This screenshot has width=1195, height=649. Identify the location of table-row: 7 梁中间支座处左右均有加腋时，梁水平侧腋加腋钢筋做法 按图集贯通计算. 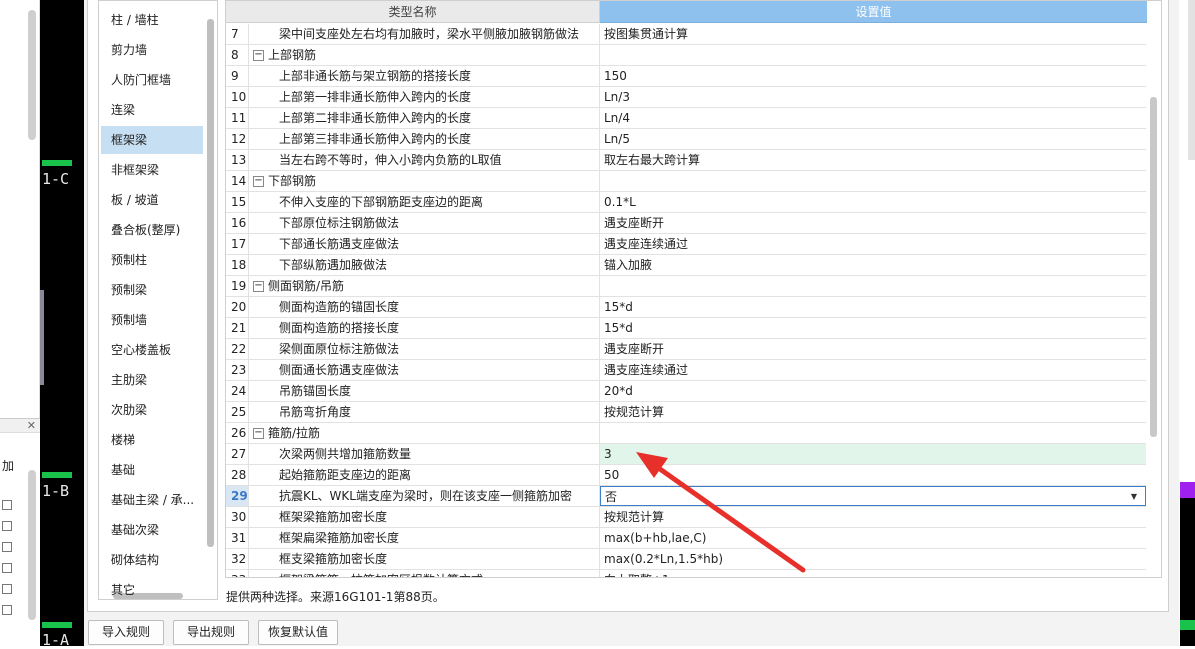
(686, 34).